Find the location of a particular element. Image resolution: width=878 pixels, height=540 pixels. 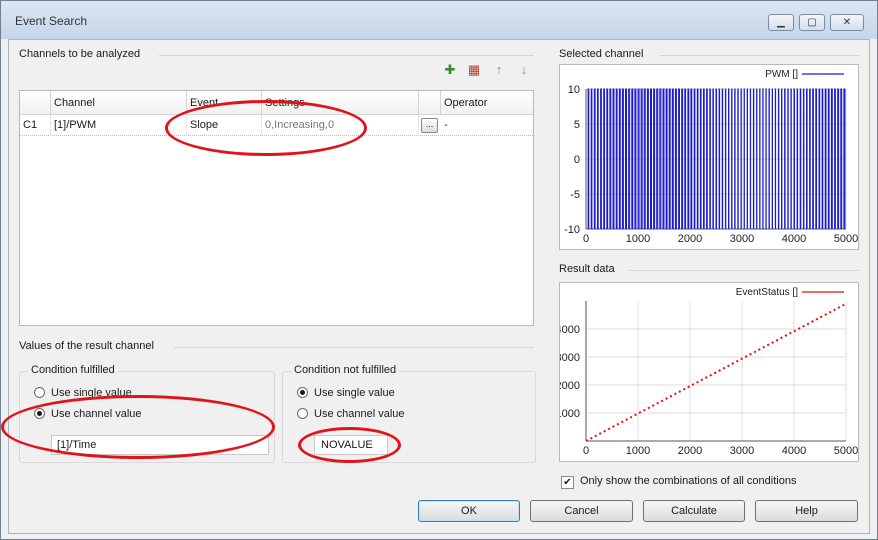

close-button: ✕ is located at coordinates (847, 22).